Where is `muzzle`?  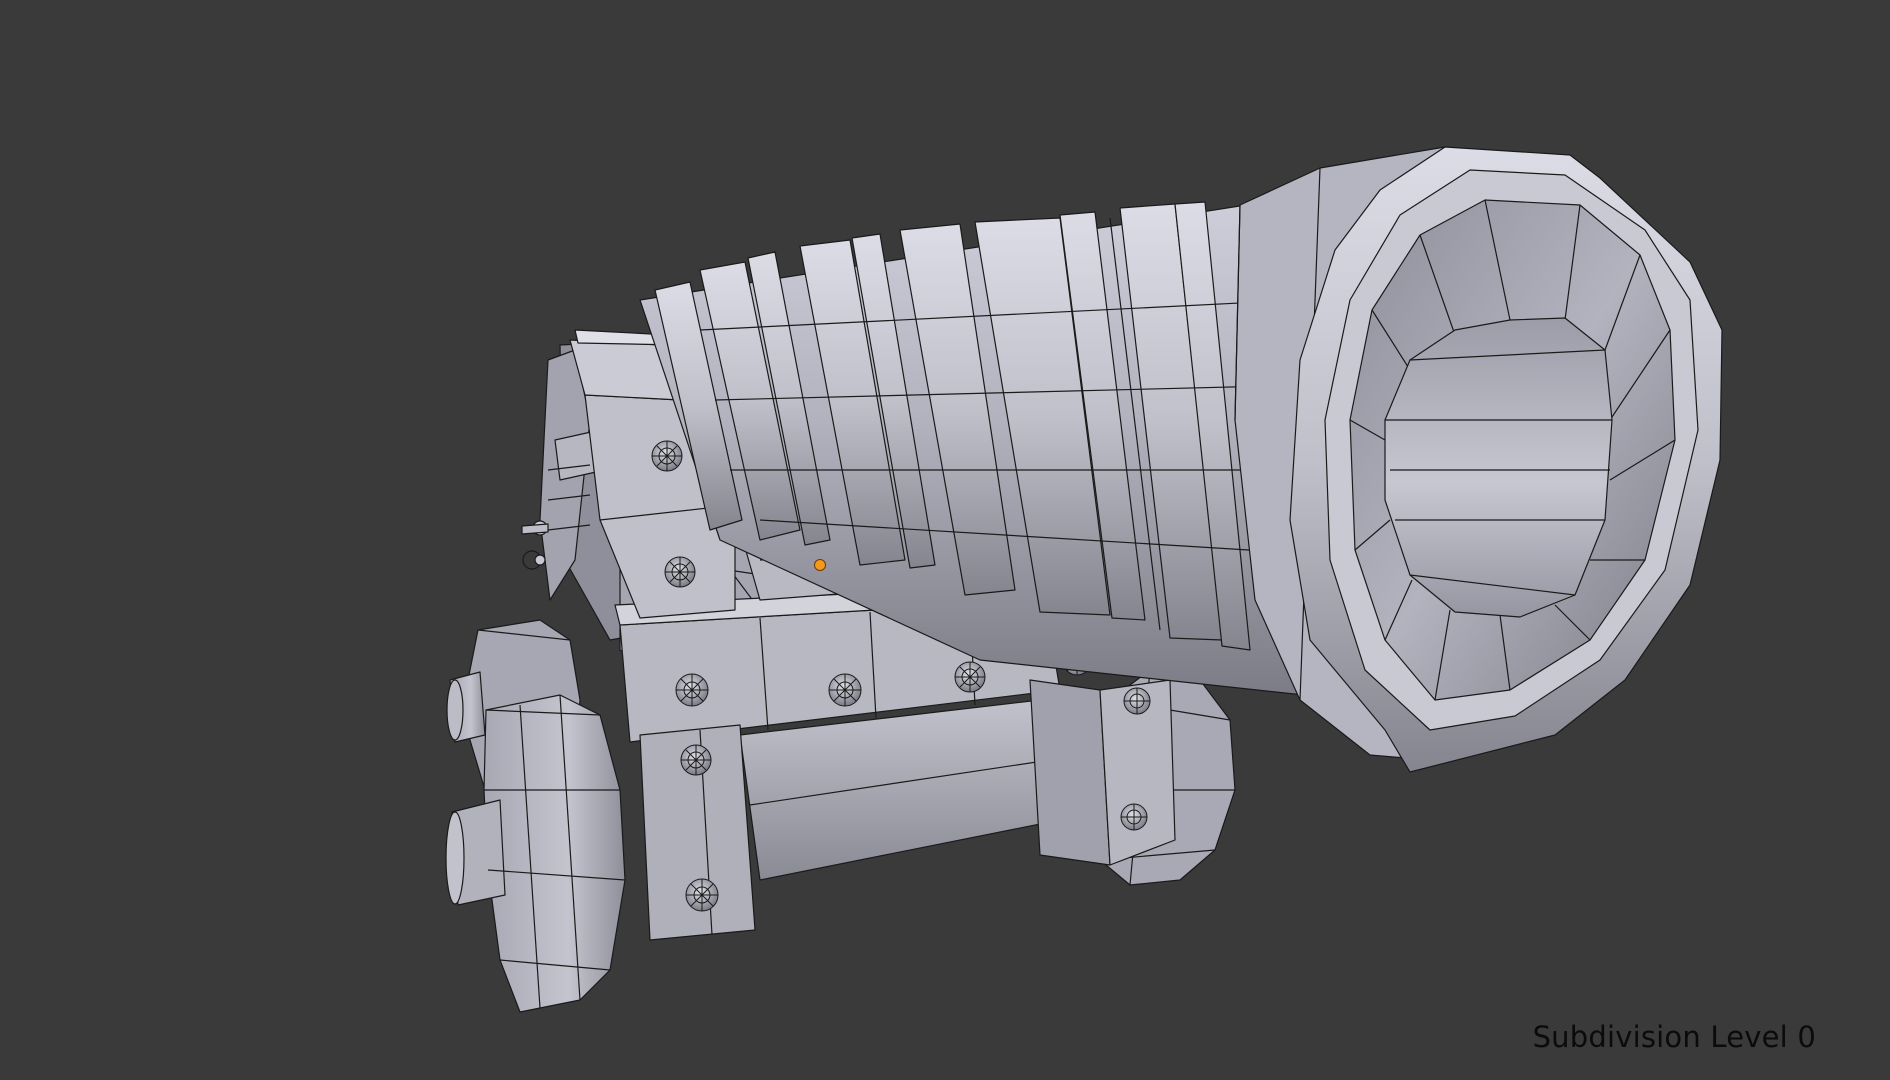 muzzle is located at coordinates (1506, 459).